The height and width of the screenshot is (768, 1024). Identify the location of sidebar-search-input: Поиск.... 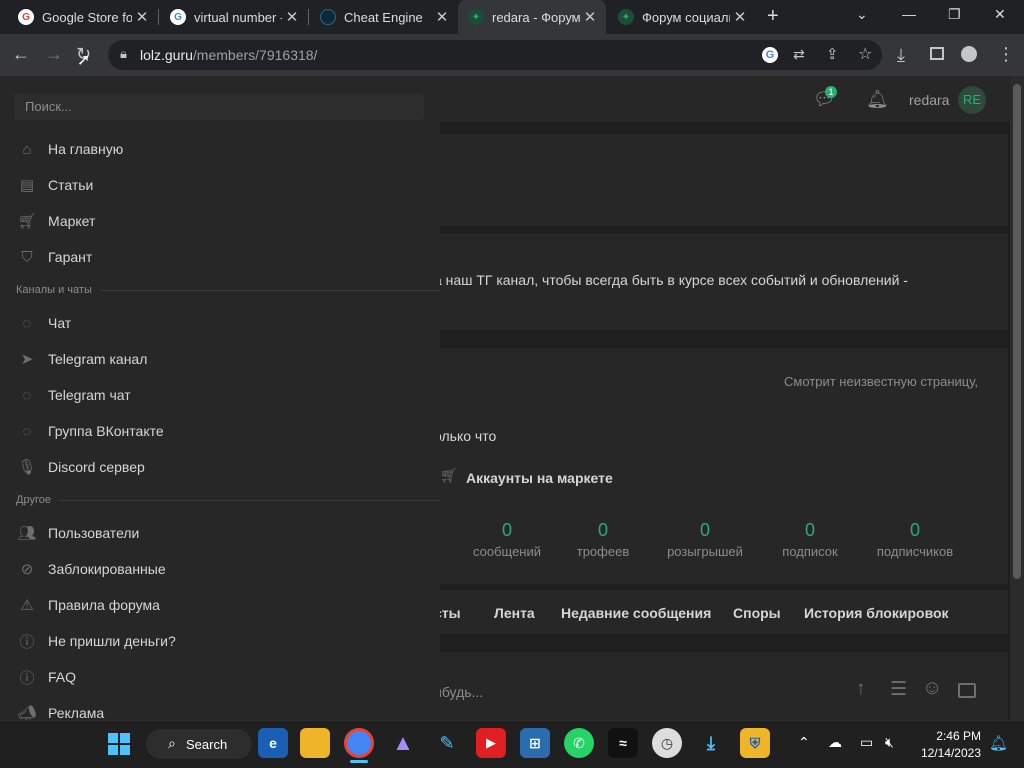
(219, 107).